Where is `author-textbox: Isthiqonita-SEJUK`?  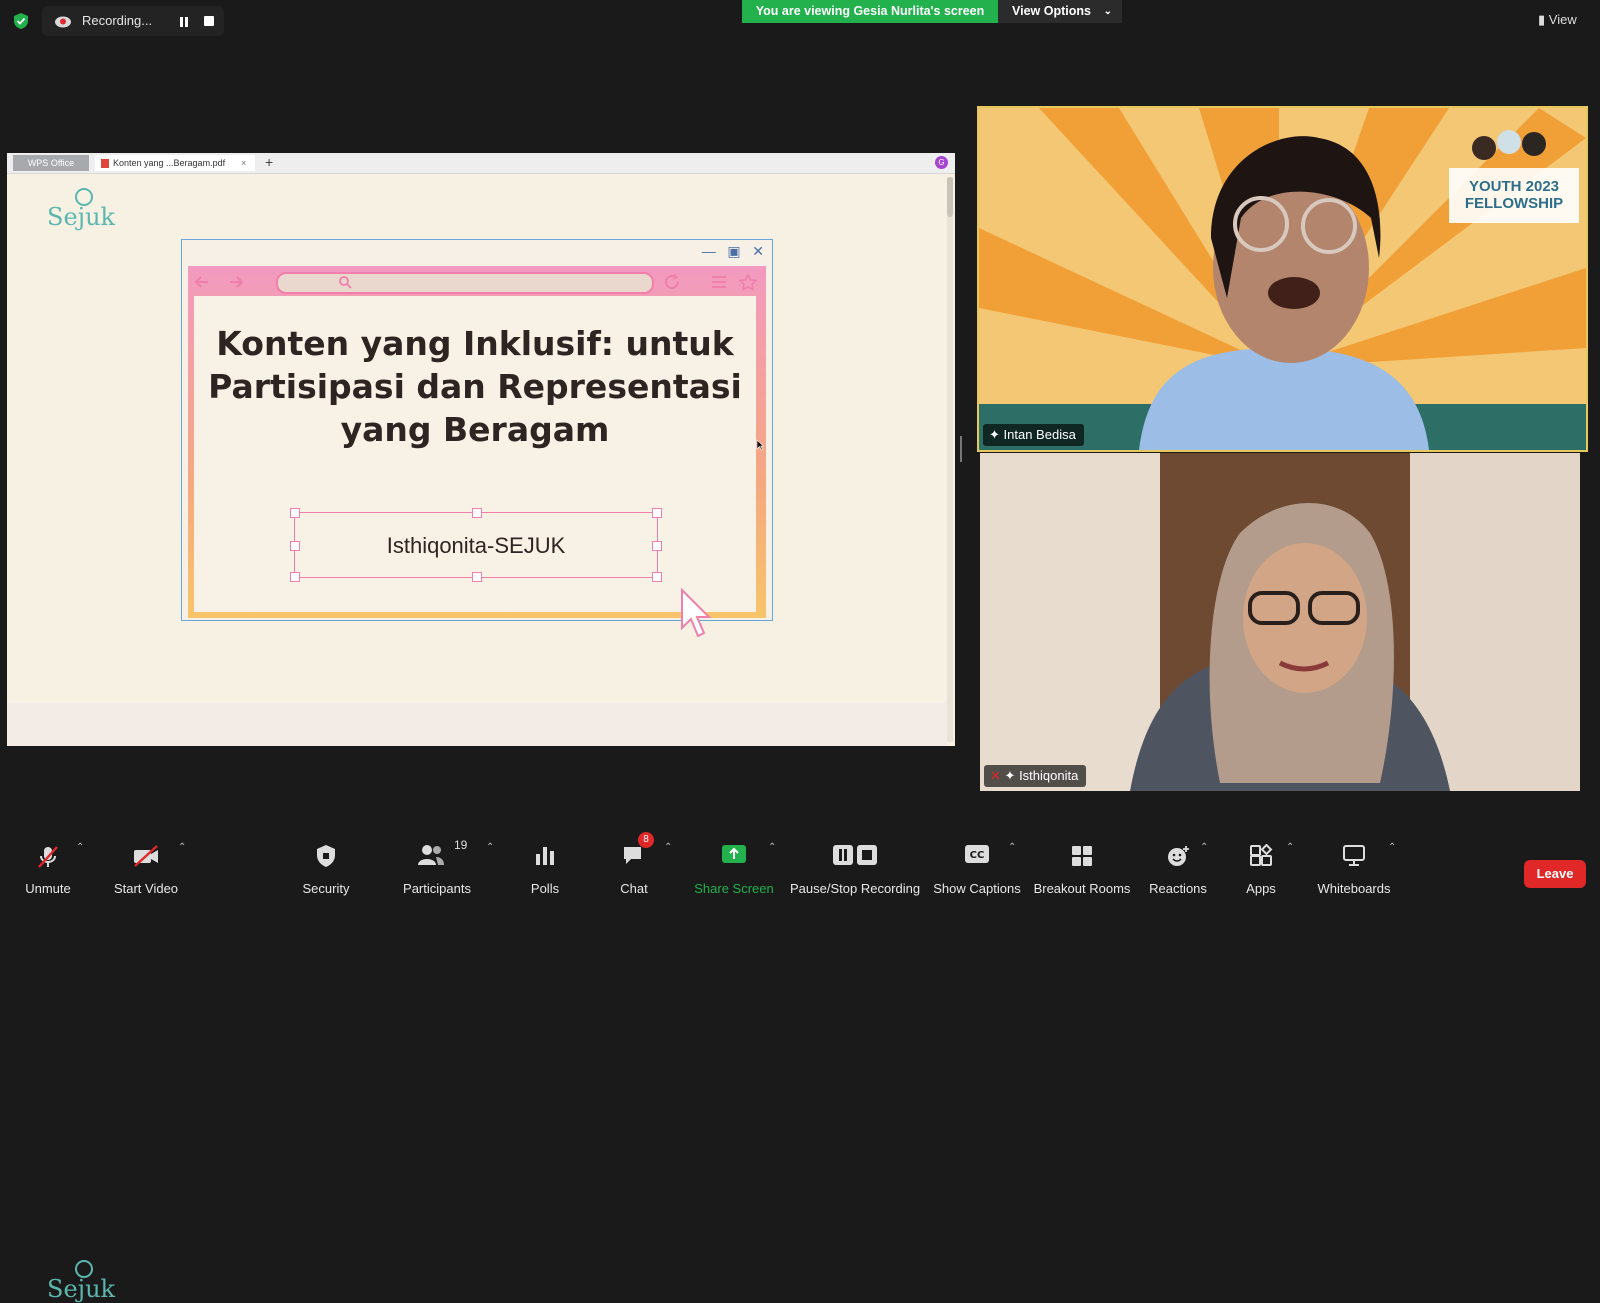
author-textbox: Isthiqonita-SEJUK is located at coordinates (476, 545).